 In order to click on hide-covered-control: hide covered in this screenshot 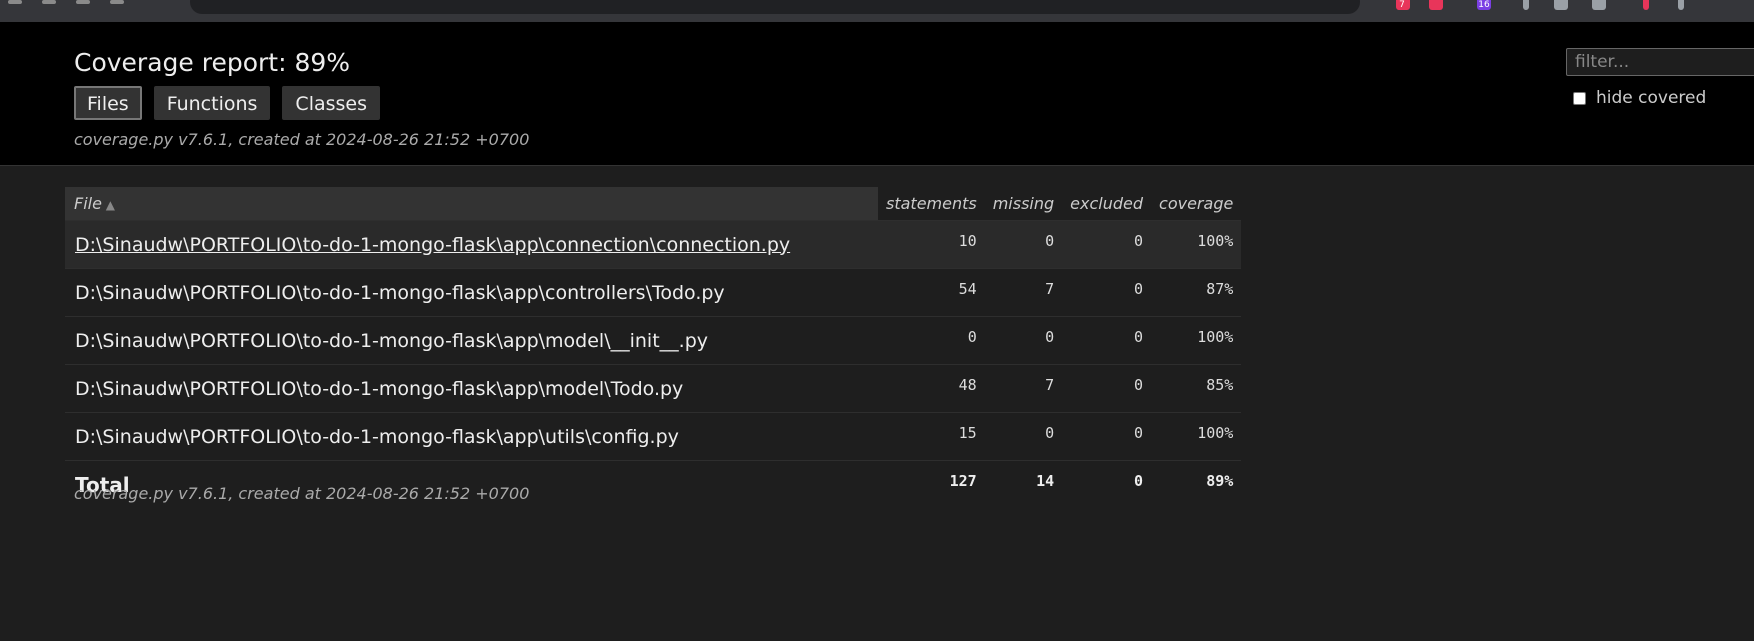, I will do `click(1639, 98)`.